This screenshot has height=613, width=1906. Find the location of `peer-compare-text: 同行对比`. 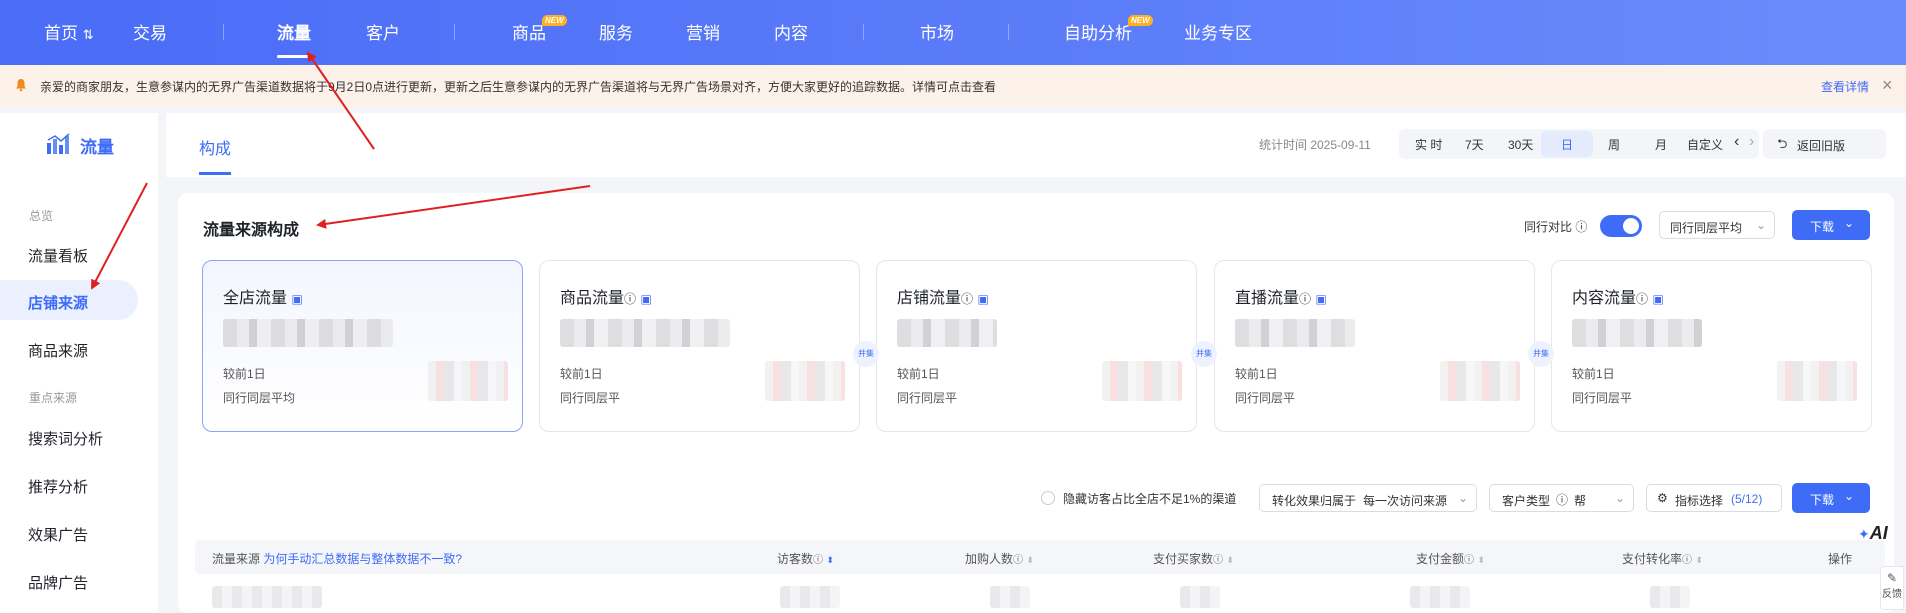

peer-compare-text: 同行对比 is located at coordinates (1548, 227).